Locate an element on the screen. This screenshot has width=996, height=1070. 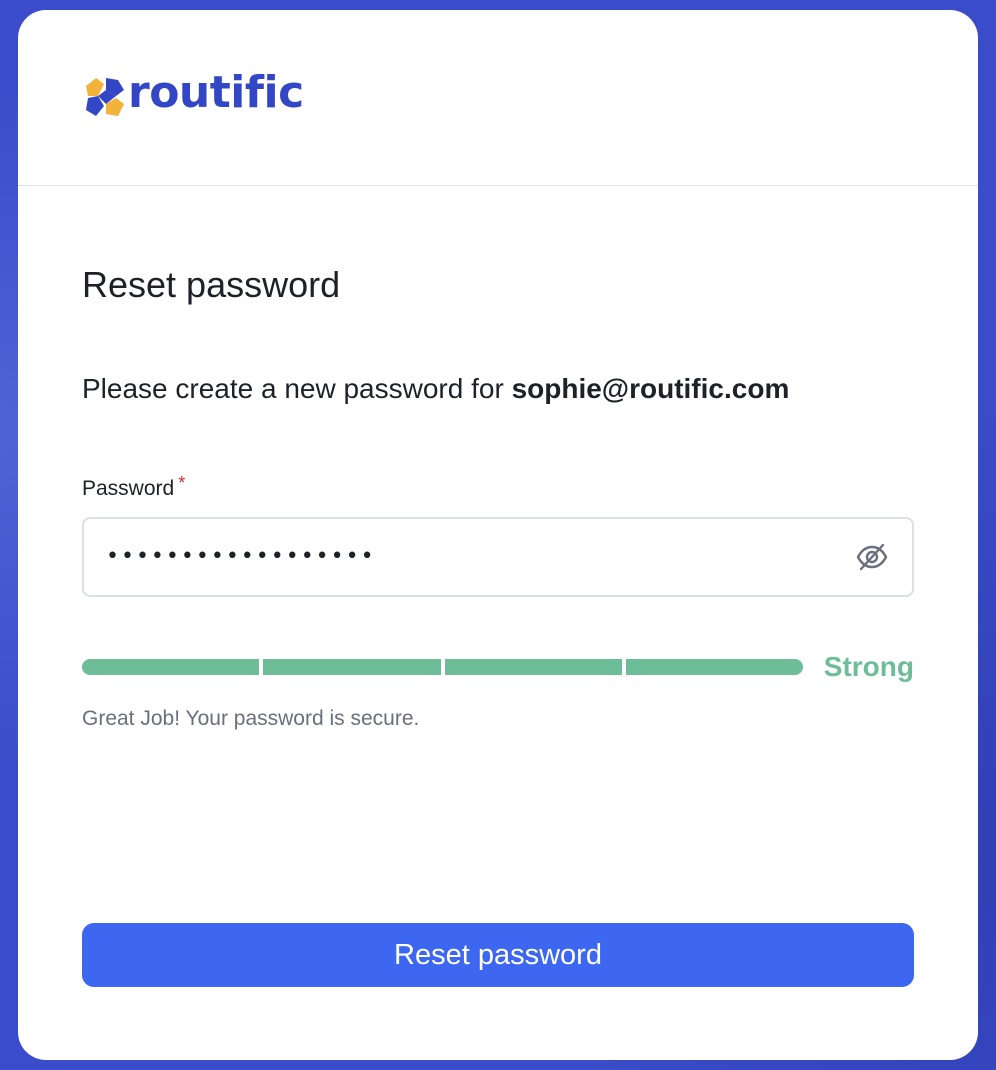
strength-message: Great Job! Your password is secure. is located at coordinates (251, 718).